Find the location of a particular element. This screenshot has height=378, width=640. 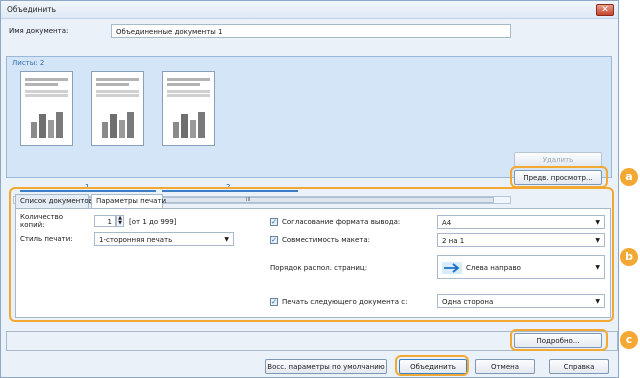

callout-badge-b: b is located at coordinates (629, 257).